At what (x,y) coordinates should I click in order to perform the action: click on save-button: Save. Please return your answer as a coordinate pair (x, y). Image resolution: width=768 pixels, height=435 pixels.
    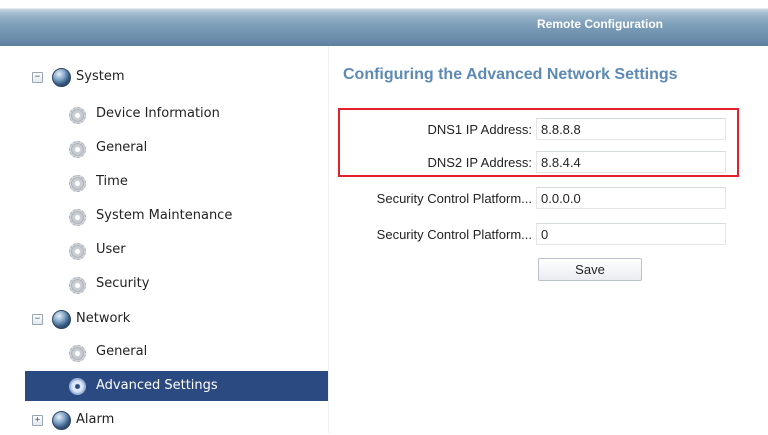
    Looking at the image, I should click on (590, 269).